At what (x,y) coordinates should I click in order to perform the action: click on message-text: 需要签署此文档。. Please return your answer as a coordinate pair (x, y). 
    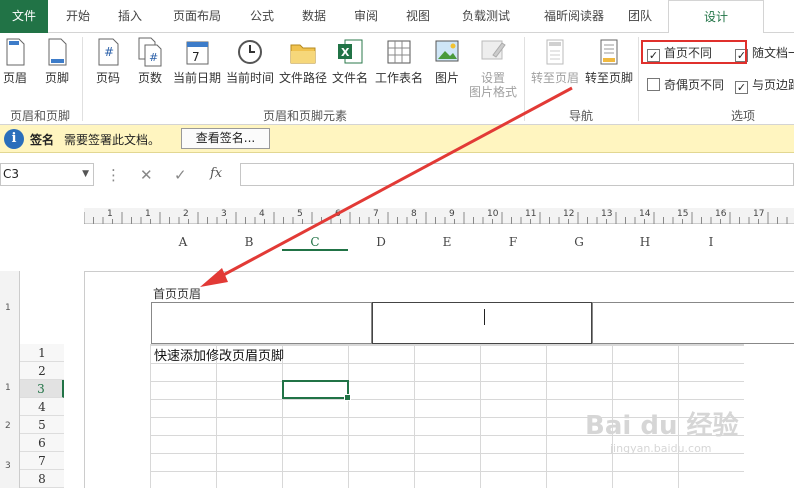
    Looking at the image, I should click on (112, 140).